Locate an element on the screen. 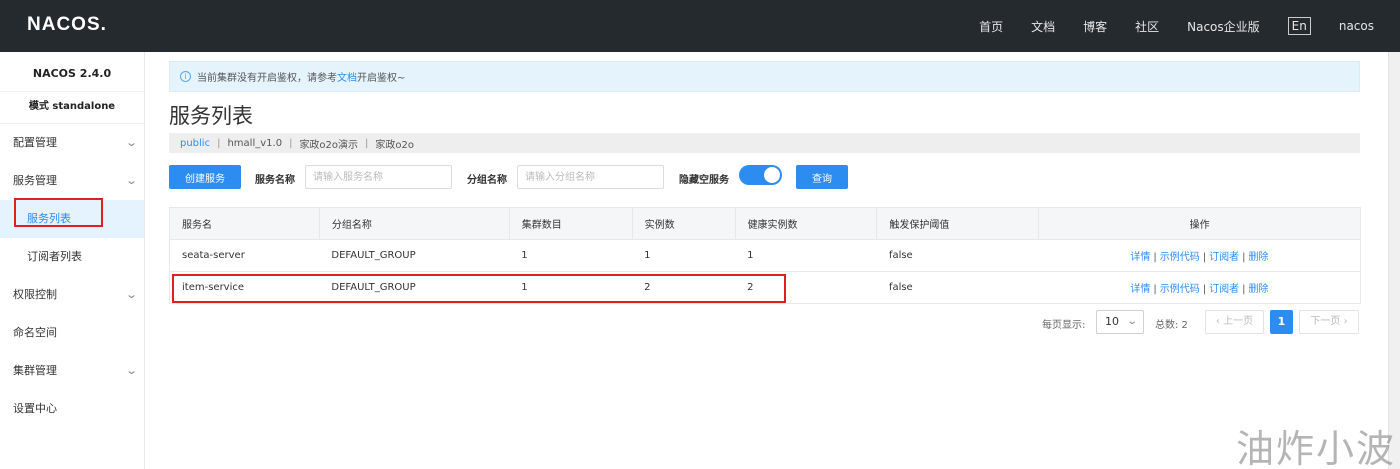 This screenshot has width=1400, height=469. next-label: 下一页 is located at coordinates (1325, 321).